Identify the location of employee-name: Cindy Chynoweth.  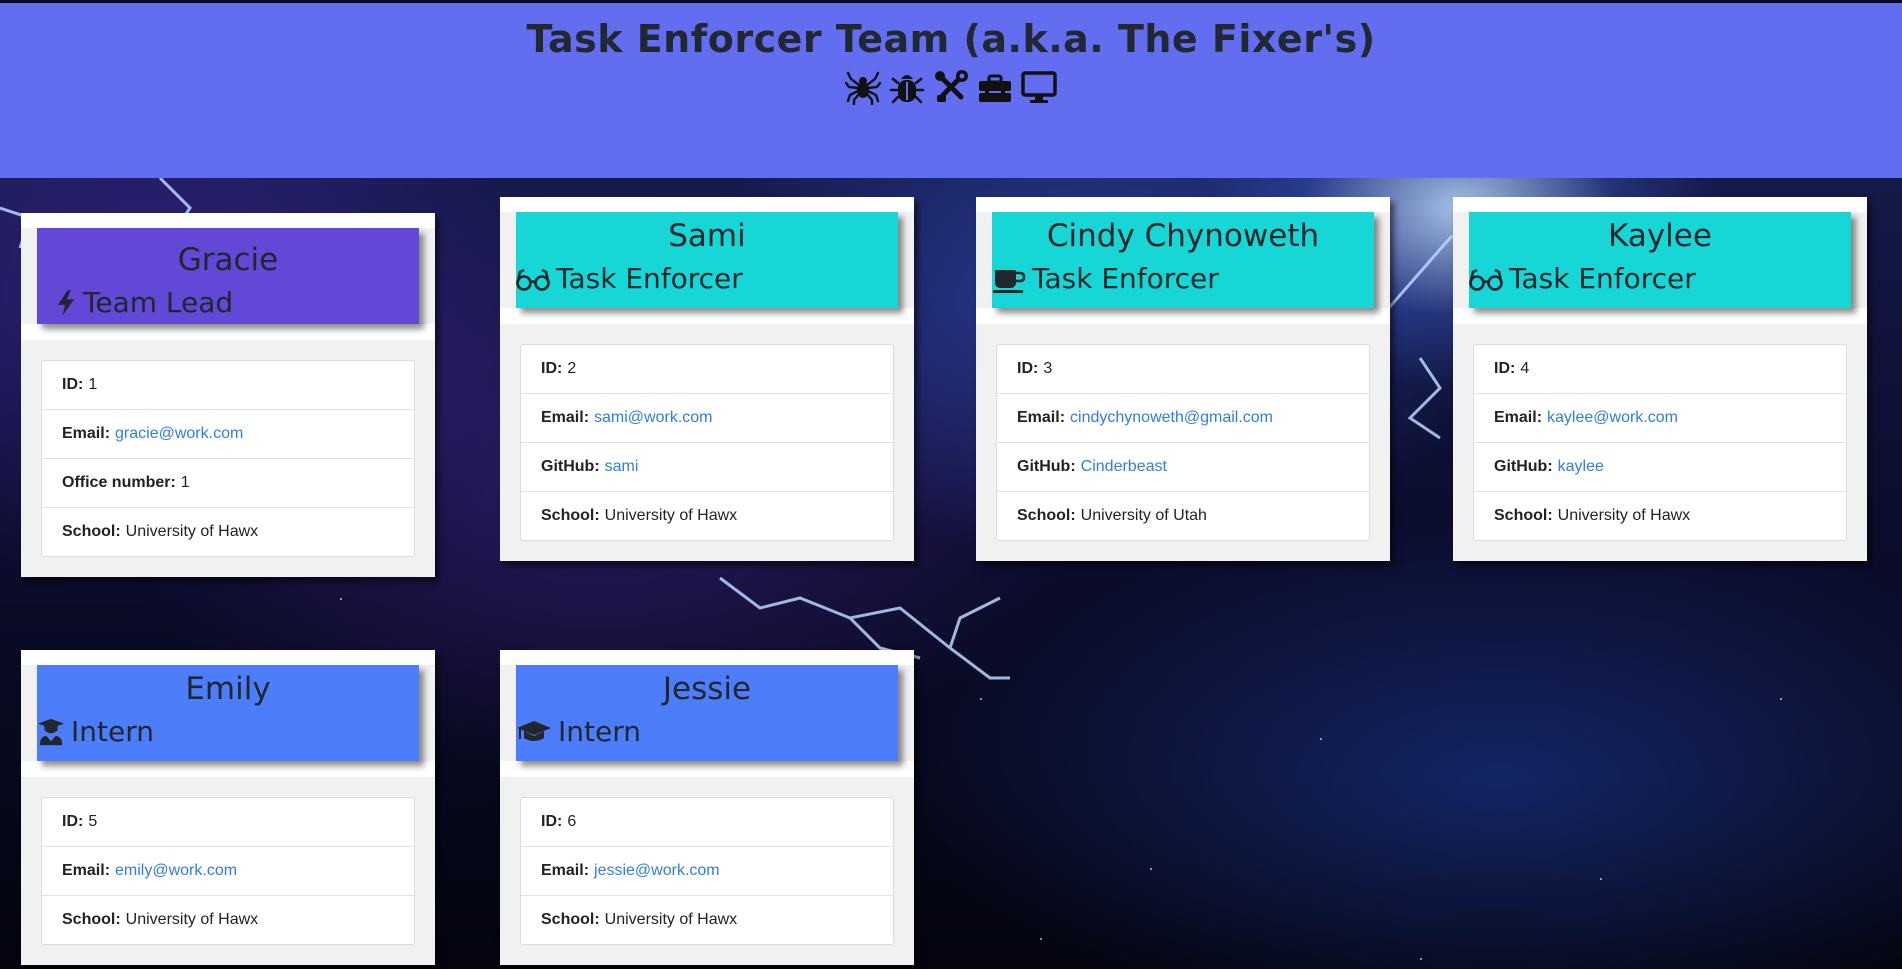
(1183, 236).